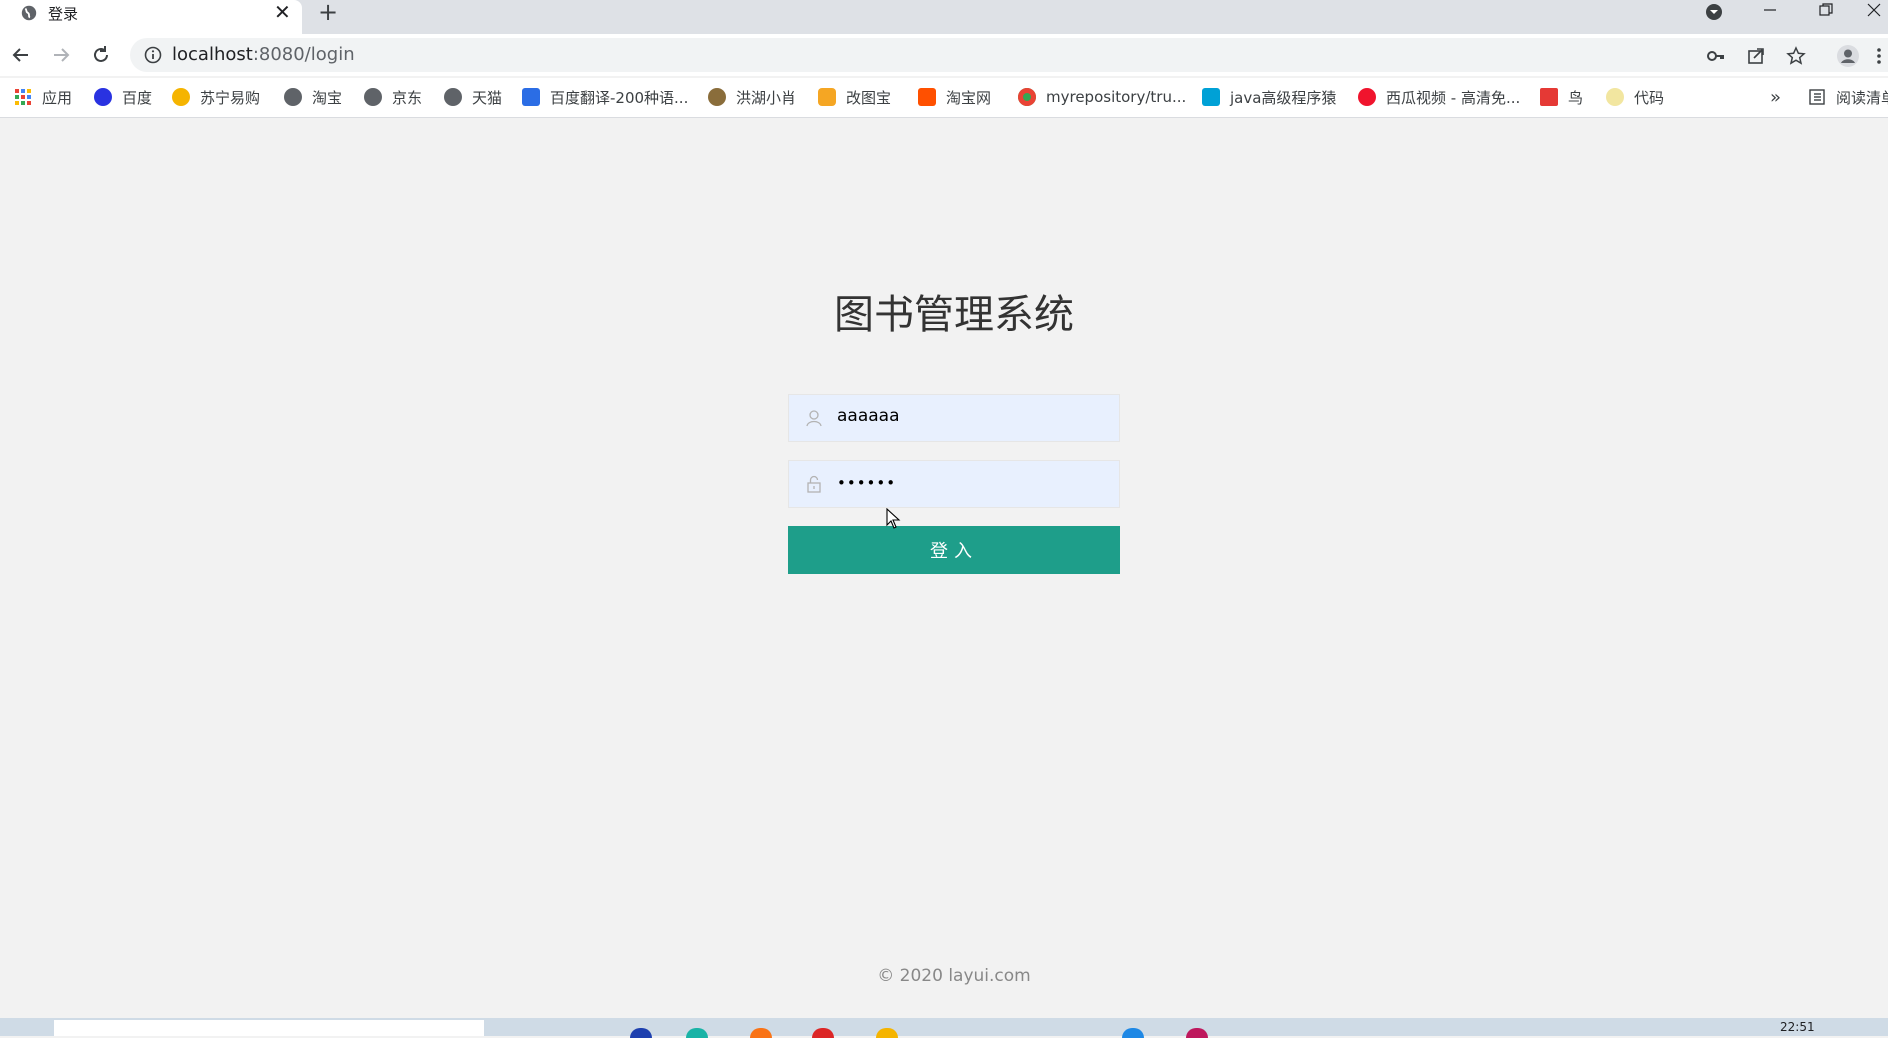  I want to click on bookmark-label: 天猫, so click(487, 97).